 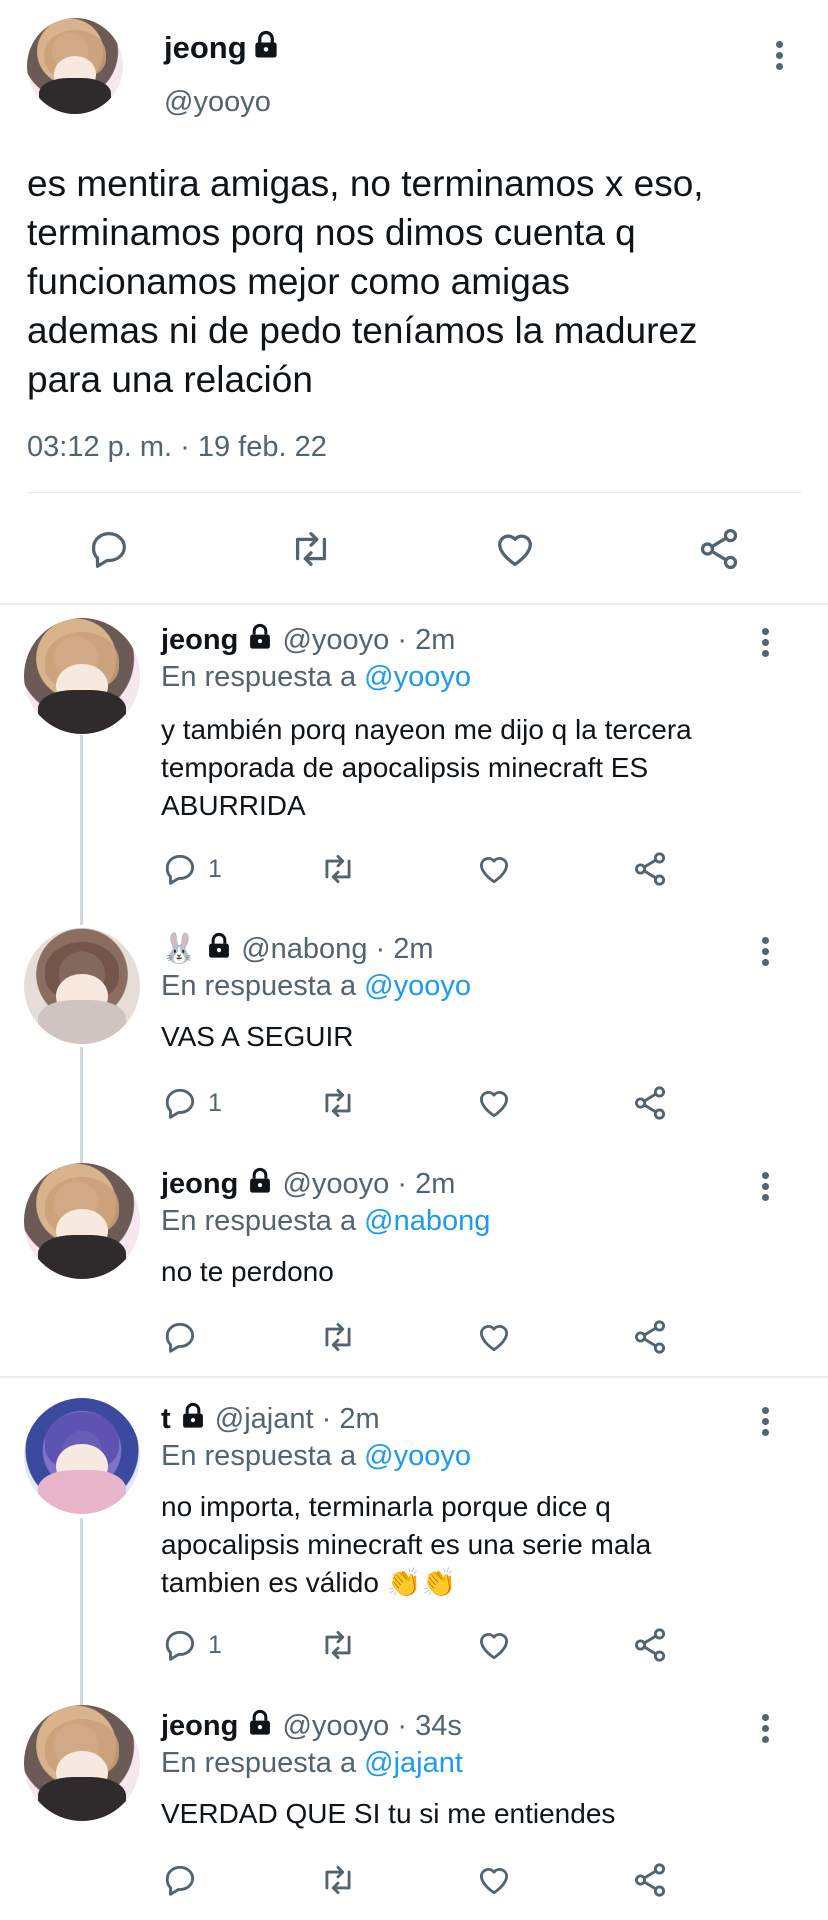 I want to click on reply-text: VAS A SEGUIR, so click(x=257, y=1036).